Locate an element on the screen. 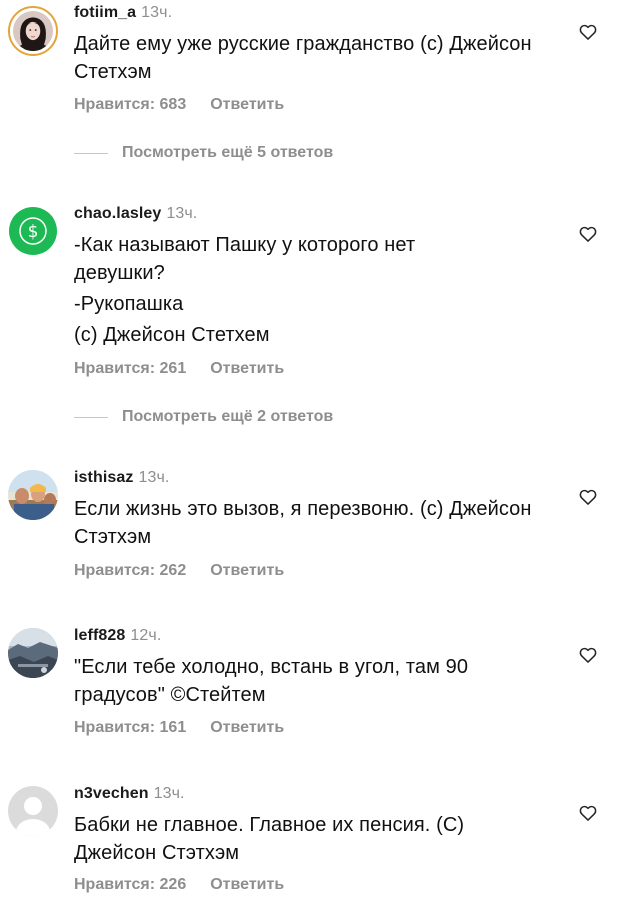 Image resolution: width=630 pixels, height=923 pixels. landscape-photo-icon is located at coordinates (33, 653).